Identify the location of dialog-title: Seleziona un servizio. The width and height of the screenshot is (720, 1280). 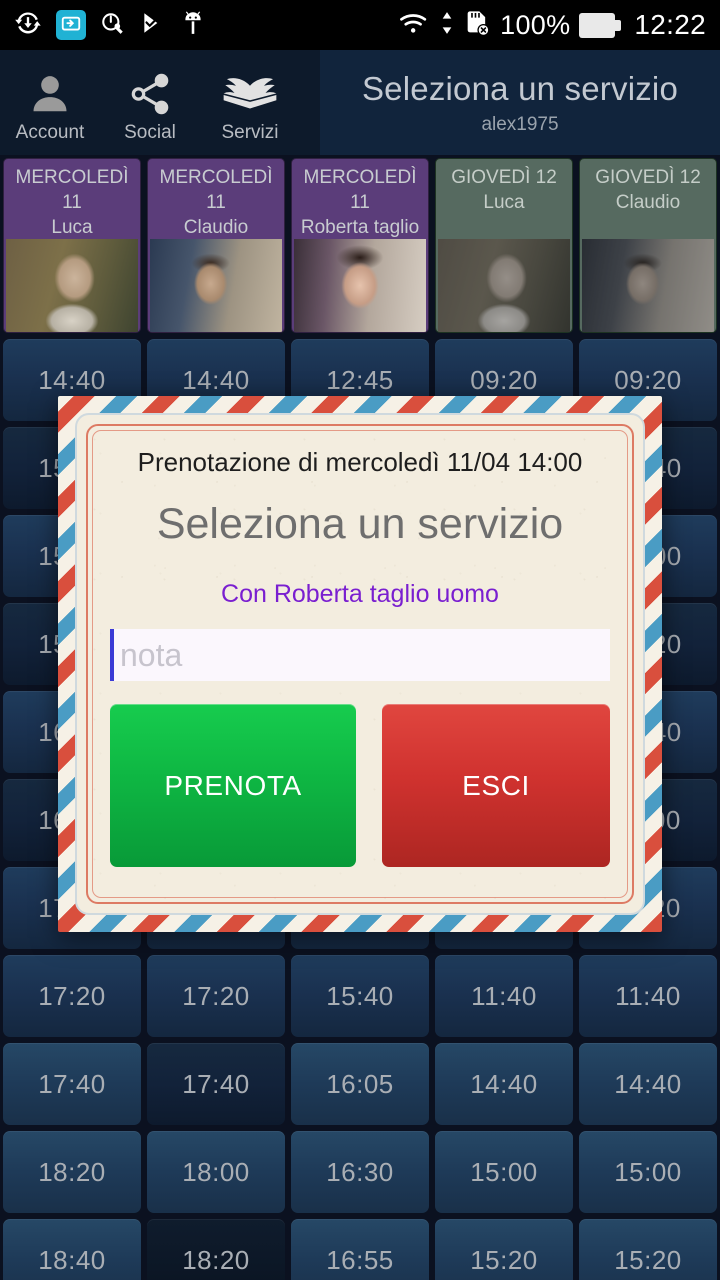
(360, 524).